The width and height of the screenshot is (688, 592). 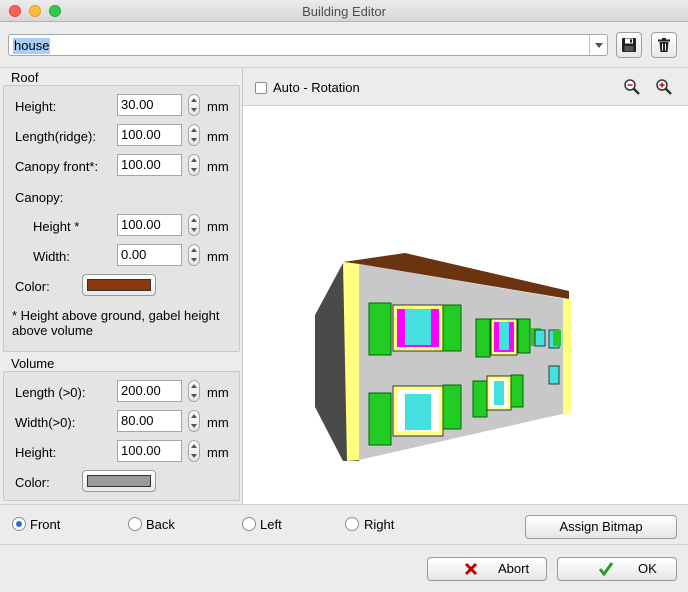 What do you see at coordinates (45, 524) in the screenshot?
I see `view-front-label: Front` at bounding box center [45, 524].